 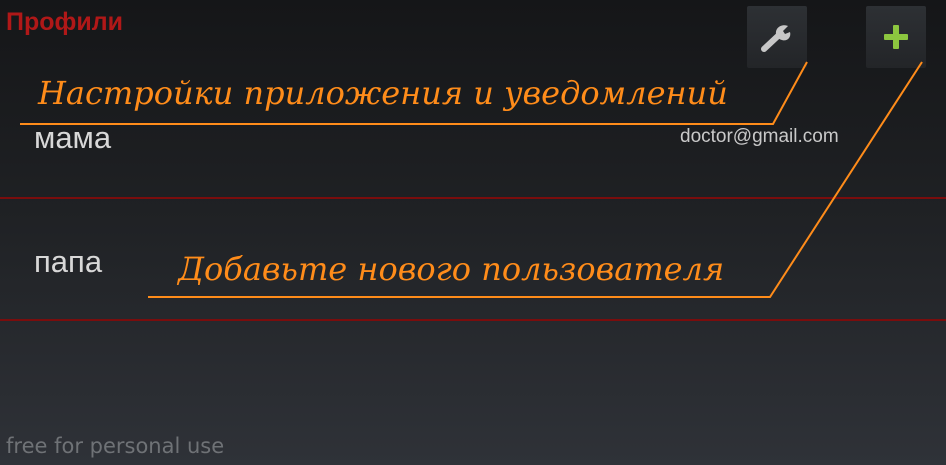 I want to click on add-profile-button, so click(x=896, y=37).